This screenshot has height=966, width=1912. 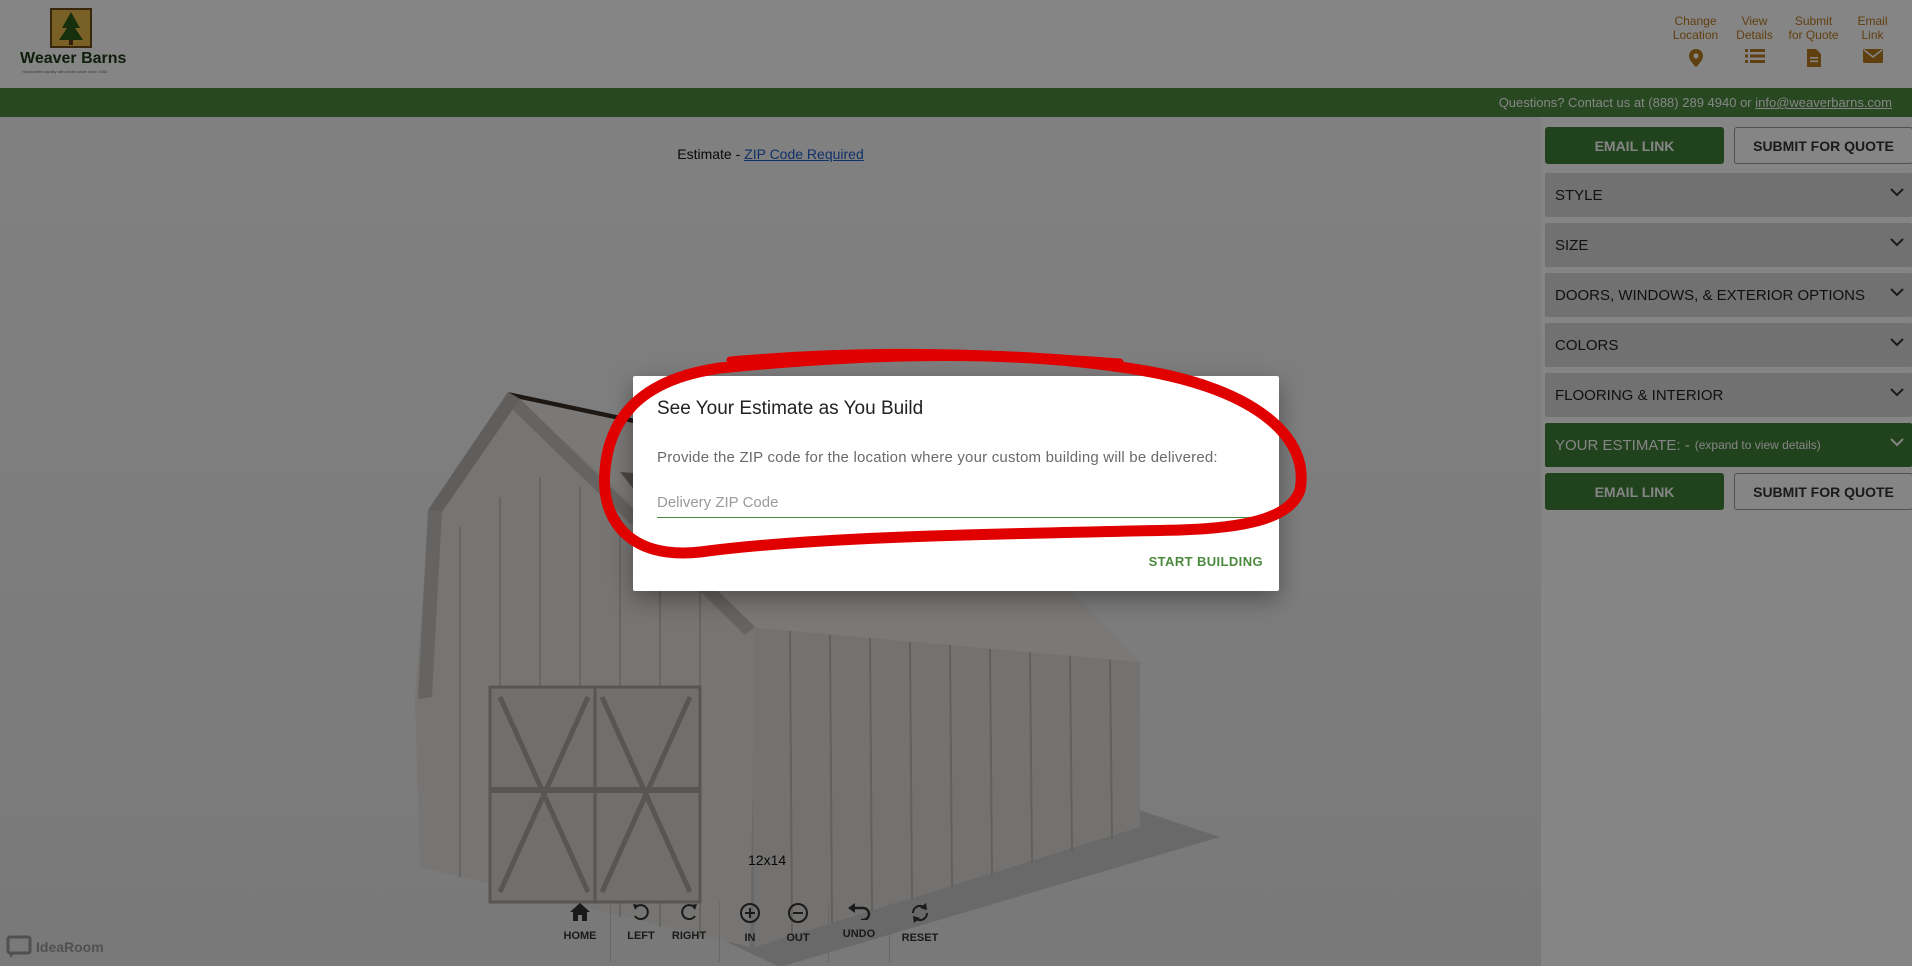 What do you see at coordinates (790, 408) in the screenshot?
I see `dialog-title: See Your Estimate as You Build` at bounding box center [790, 408].